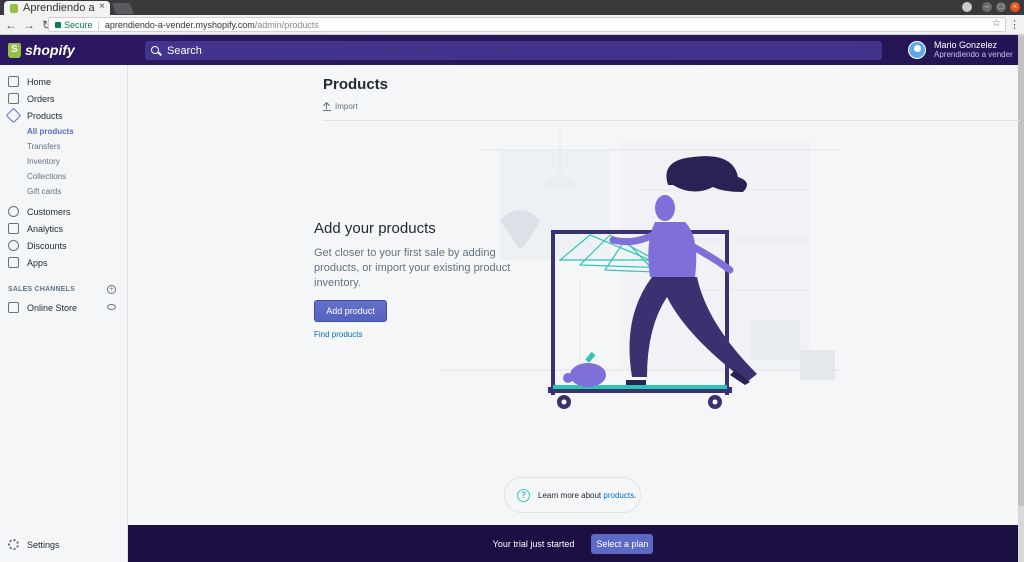 The height and width of the screenshot is (562, 1024). Describe the element at coordinates (41, 98) in the screenshot. I see `sidebar-item-label: Orders` at that location.